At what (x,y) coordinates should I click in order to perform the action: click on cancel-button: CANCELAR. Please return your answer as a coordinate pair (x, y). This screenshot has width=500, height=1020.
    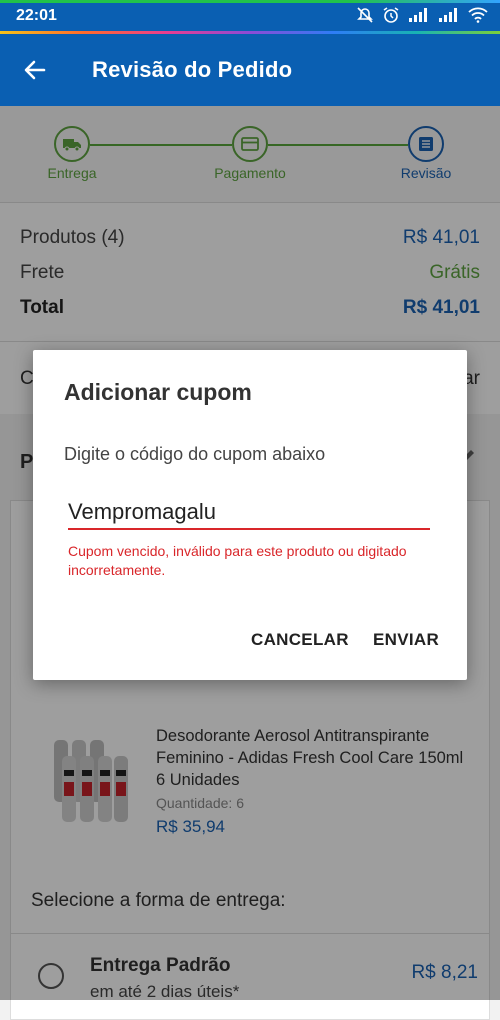
    Looking at the image, I should click on (300, 640).